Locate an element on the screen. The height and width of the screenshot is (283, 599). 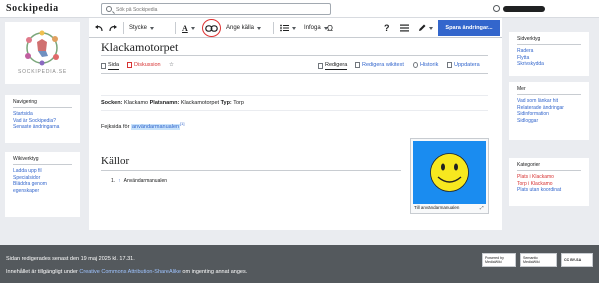
page-tools-title: Sidverktyg is located at coordinates (549, 40).